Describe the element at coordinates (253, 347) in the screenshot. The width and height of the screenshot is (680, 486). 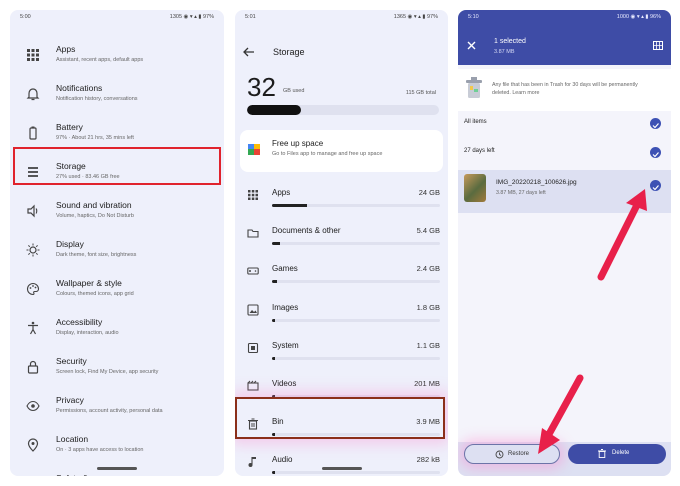
I see `system-chip-icon` at that location.